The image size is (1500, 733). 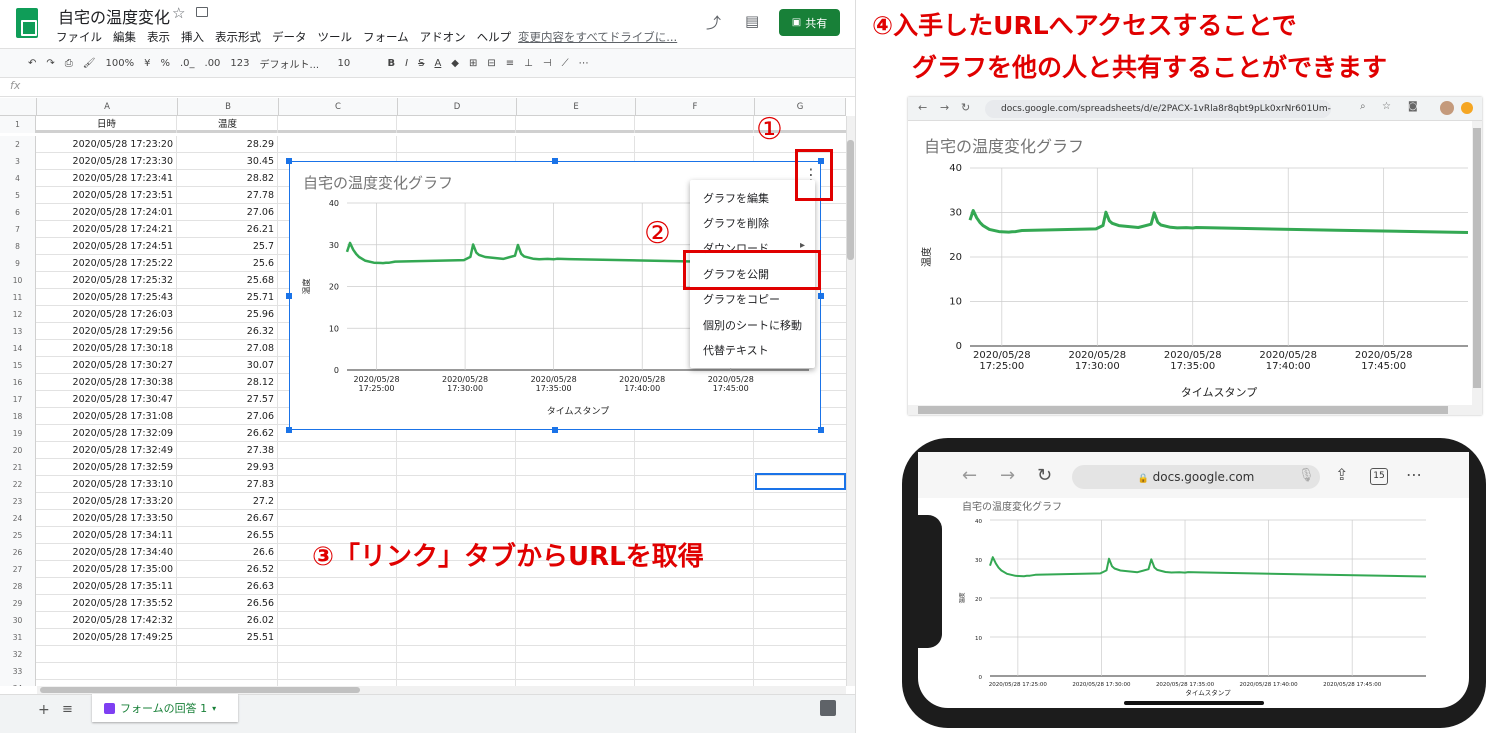 What do you see at coordinates (107, 399) in the screenshot?
I see `cell-date: 2020/05/28 17:30:47` at bounding box center [107, 399].